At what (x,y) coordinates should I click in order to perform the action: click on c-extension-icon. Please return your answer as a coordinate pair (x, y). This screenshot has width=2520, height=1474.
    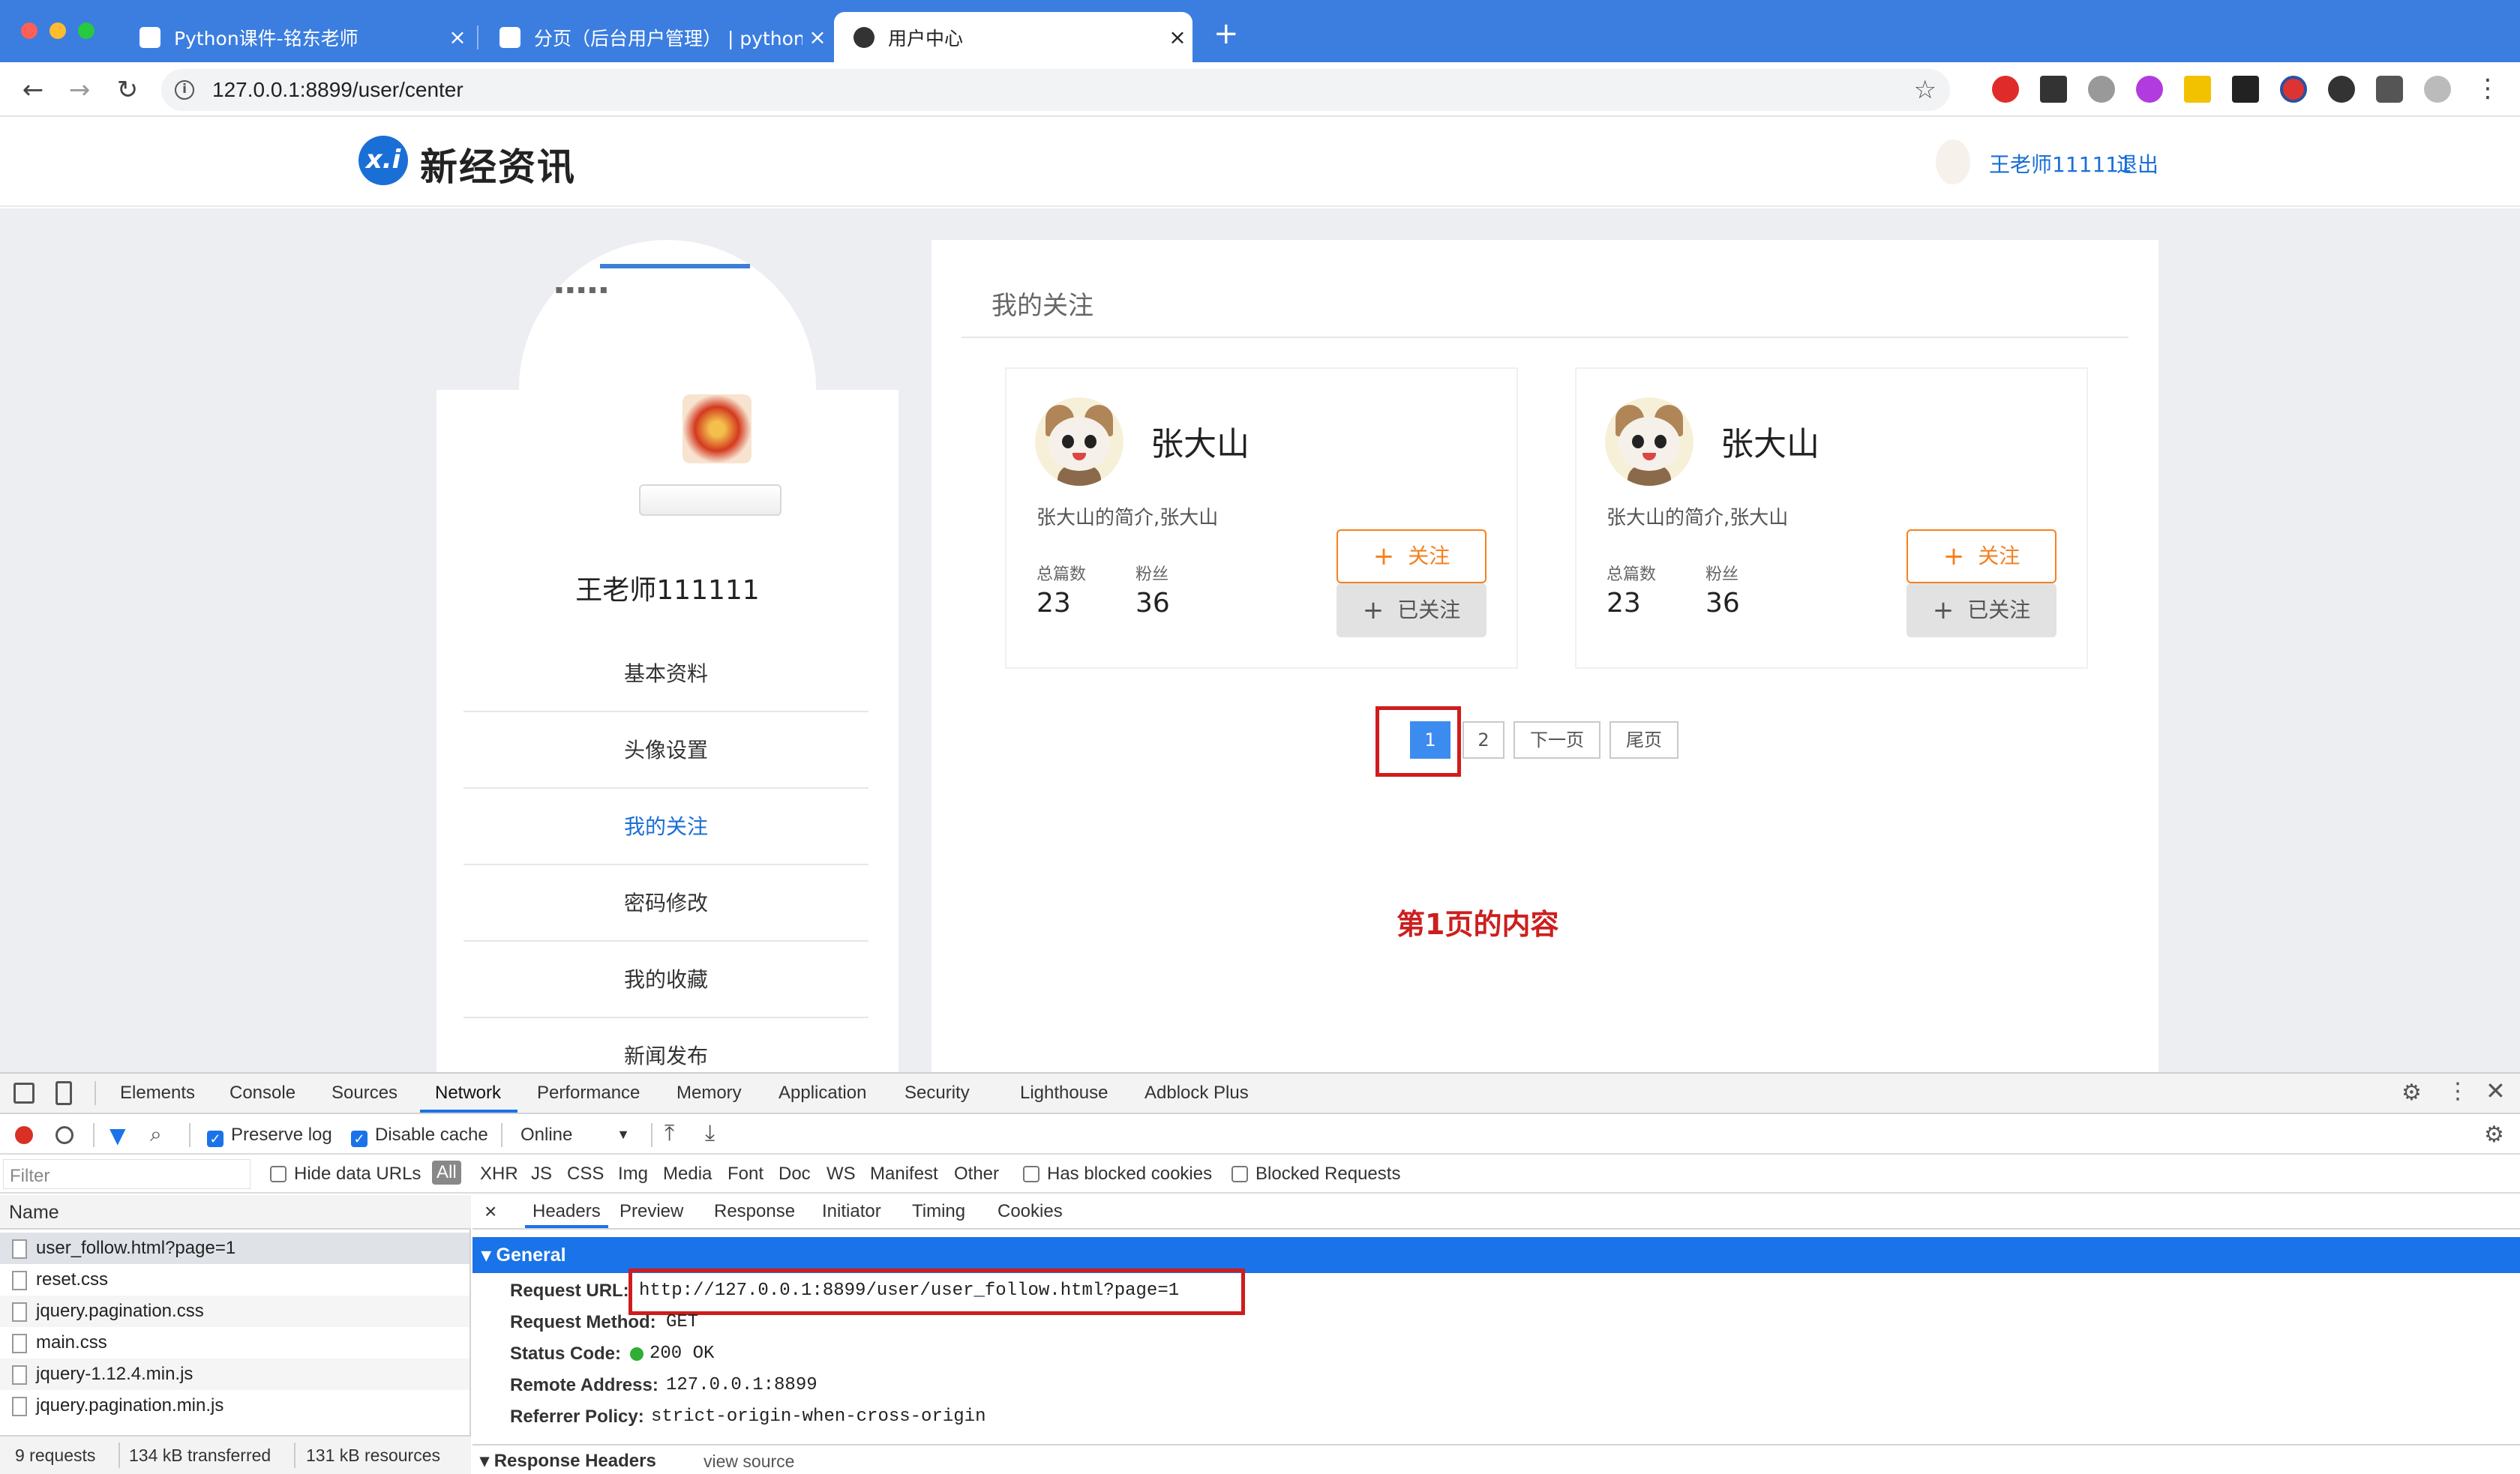
    Looking at the image, I should click on (2341, 89).